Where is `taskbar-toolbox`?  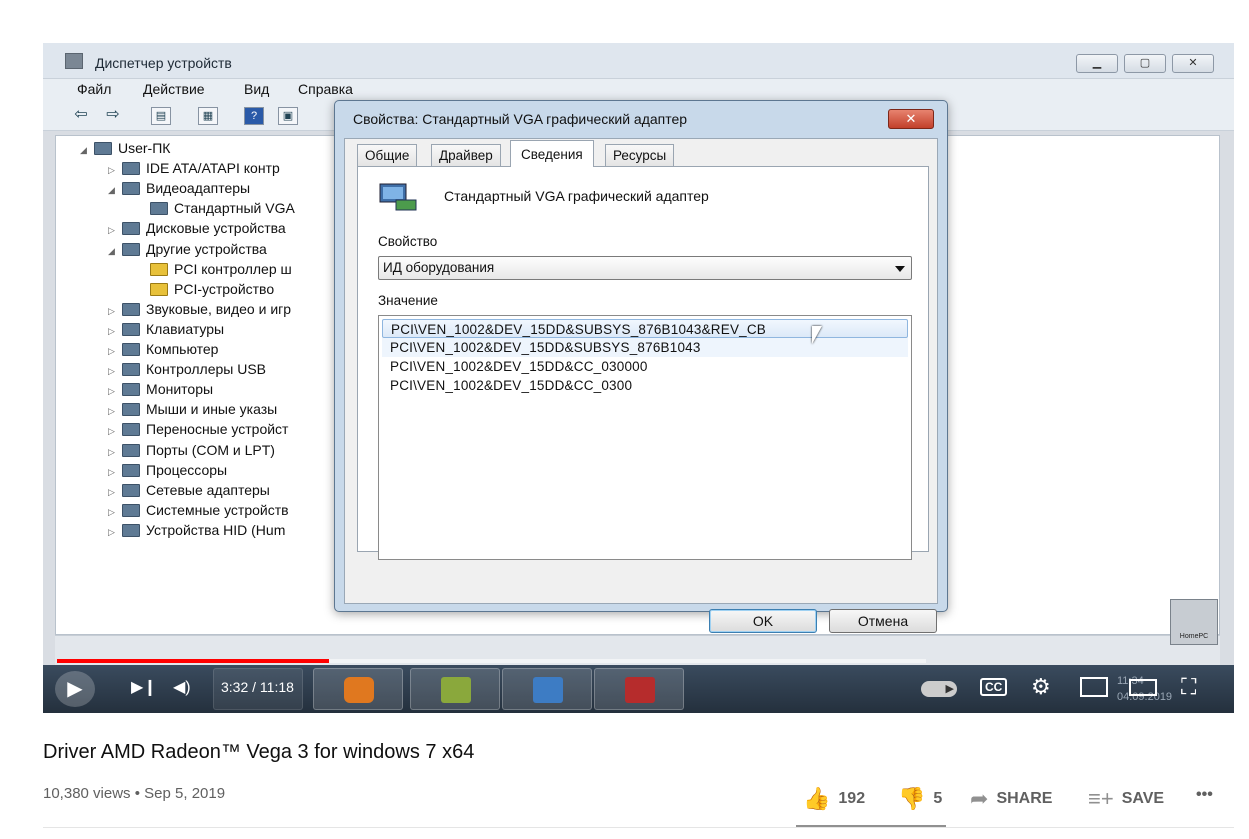
taskbar-toolbox is located at coordinates (639, 689).